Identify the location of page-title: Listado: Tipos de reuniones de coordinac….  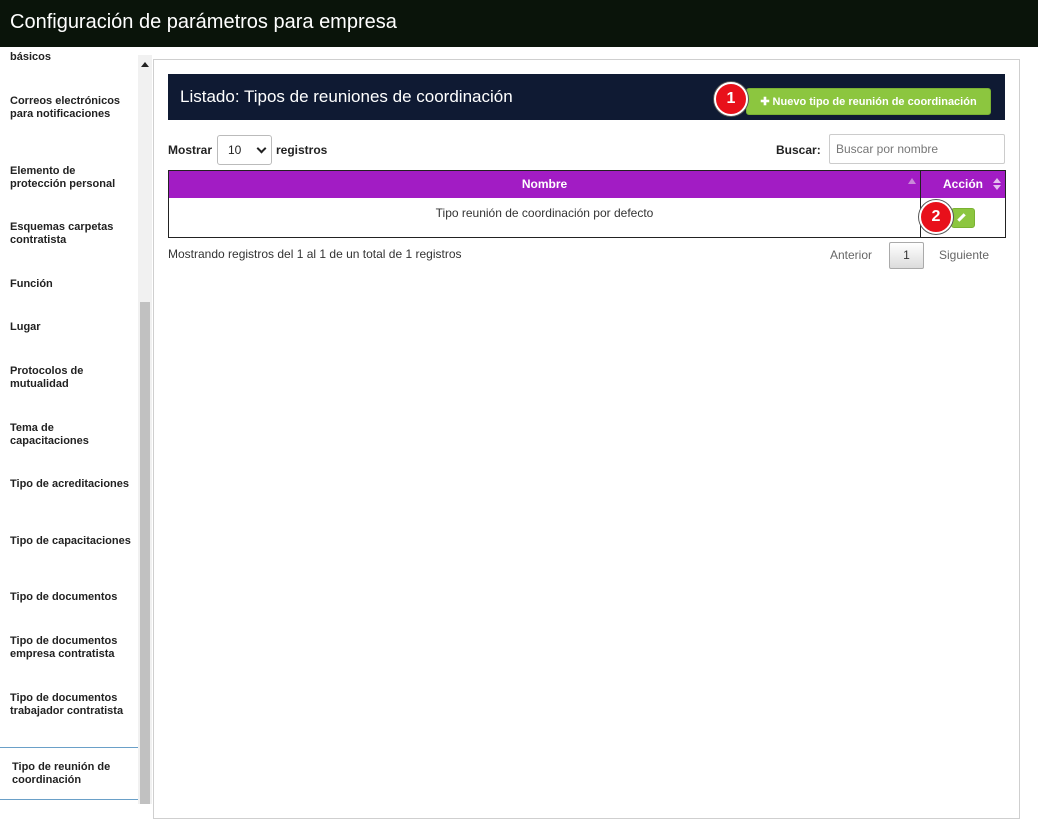
(346, 96).